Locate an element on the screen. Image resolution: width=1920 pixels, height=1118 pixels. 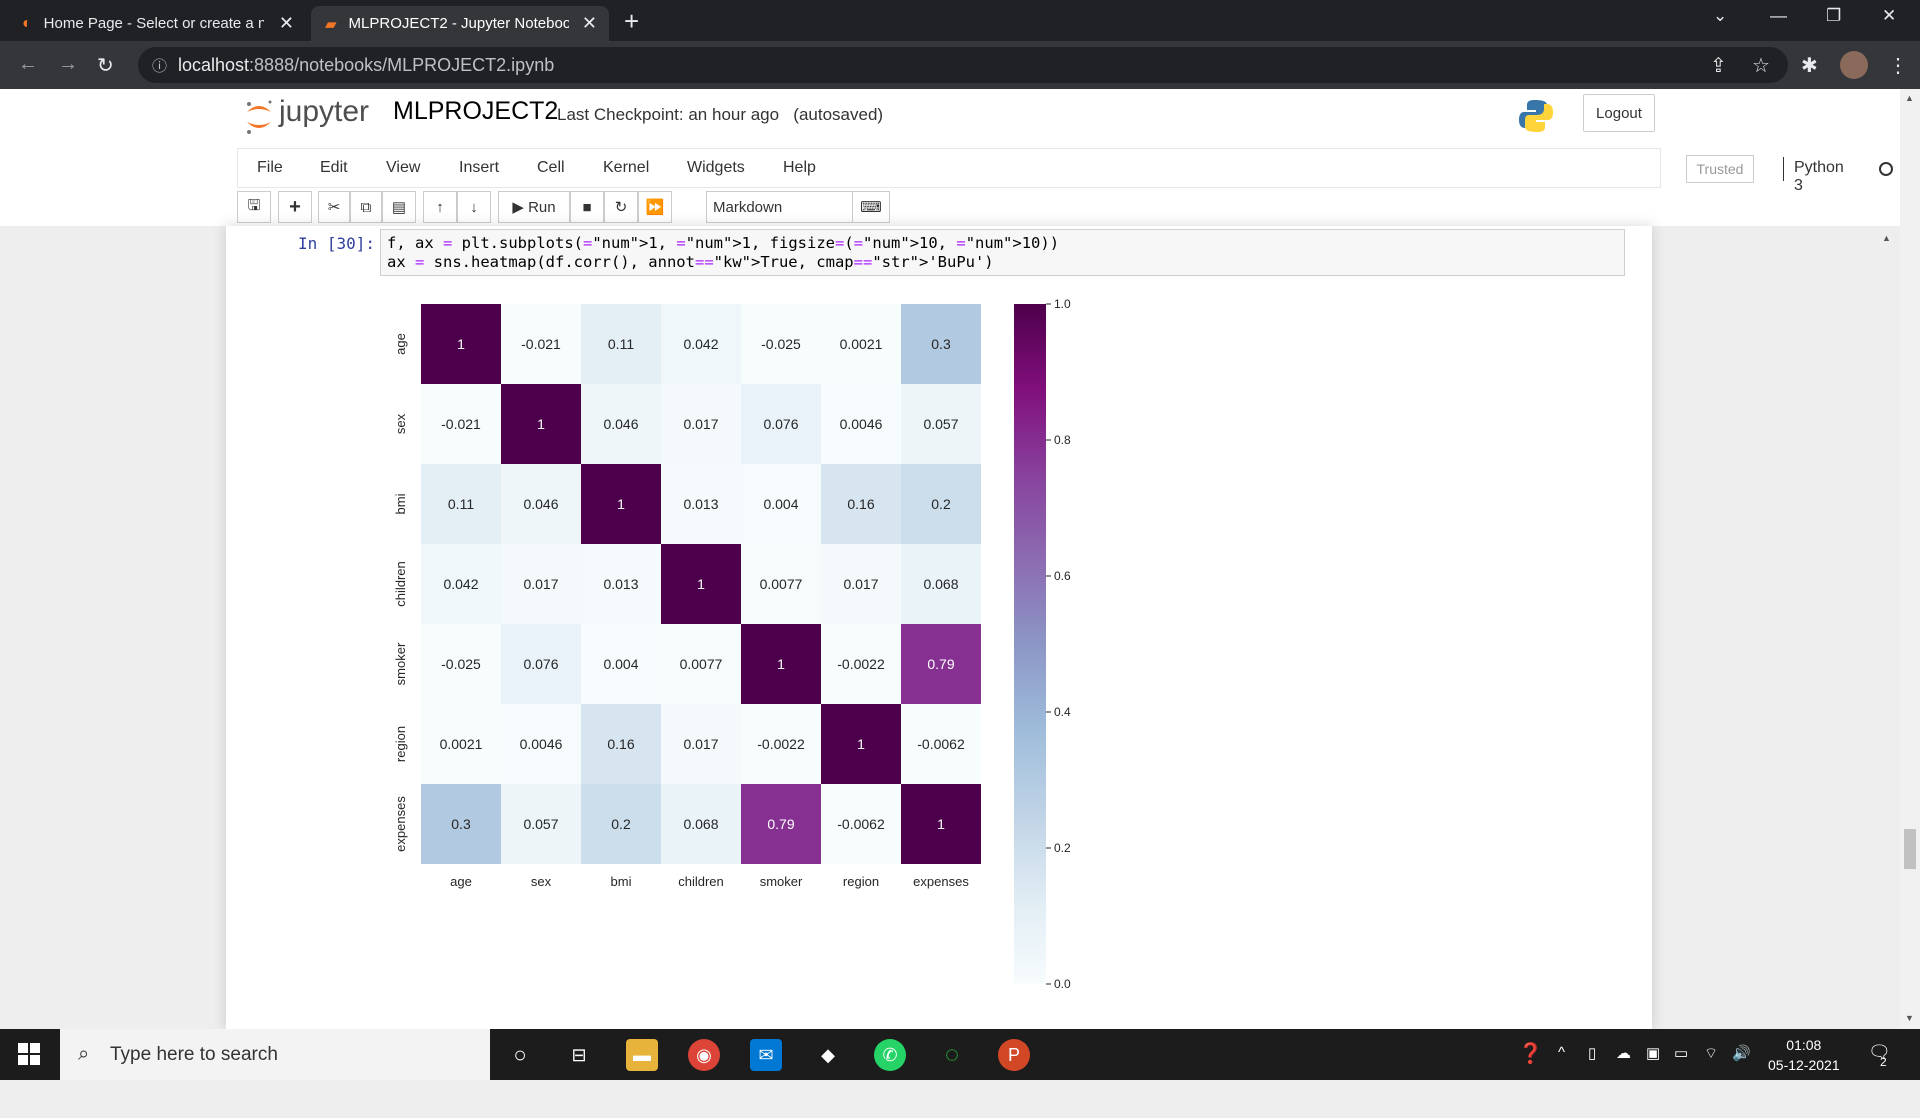
x-tick-label: region is located at coordinates (861, 881).